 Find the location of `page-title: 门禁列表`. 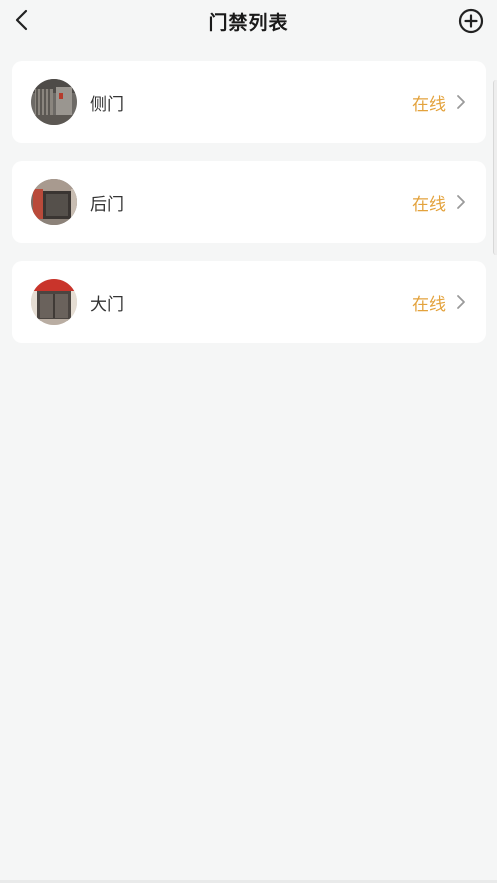

page-title: 门禁列表 is located at coordinates (248, 23).